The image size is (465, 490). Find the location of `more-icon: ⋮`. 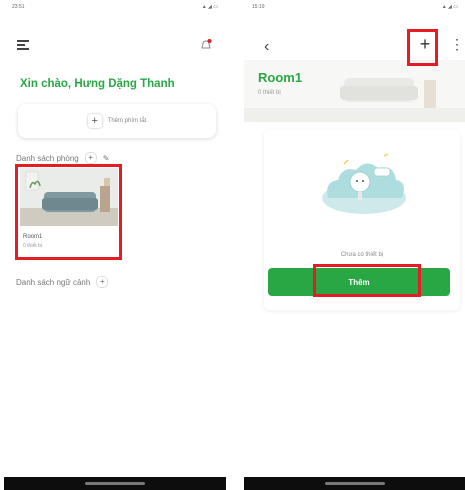

more-icon: ⋮ is located at coordinates (457, 44).